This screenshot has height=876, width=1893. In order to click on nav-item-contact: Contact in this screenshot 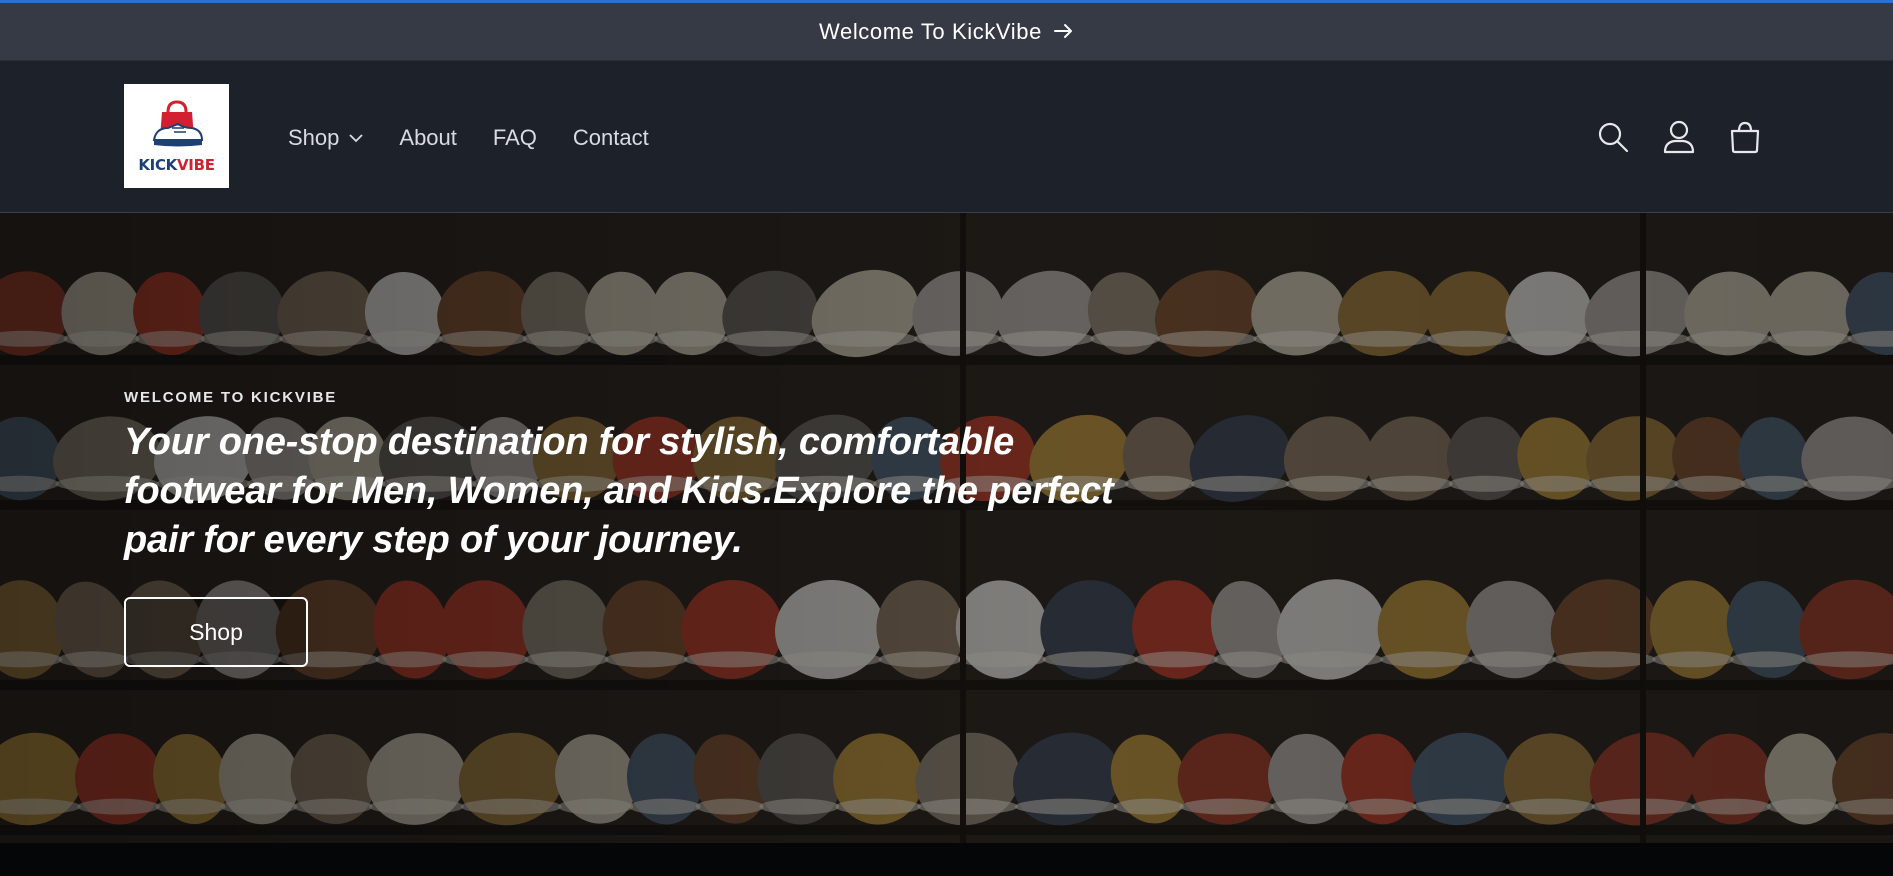, I will do `click(611, 138)`.